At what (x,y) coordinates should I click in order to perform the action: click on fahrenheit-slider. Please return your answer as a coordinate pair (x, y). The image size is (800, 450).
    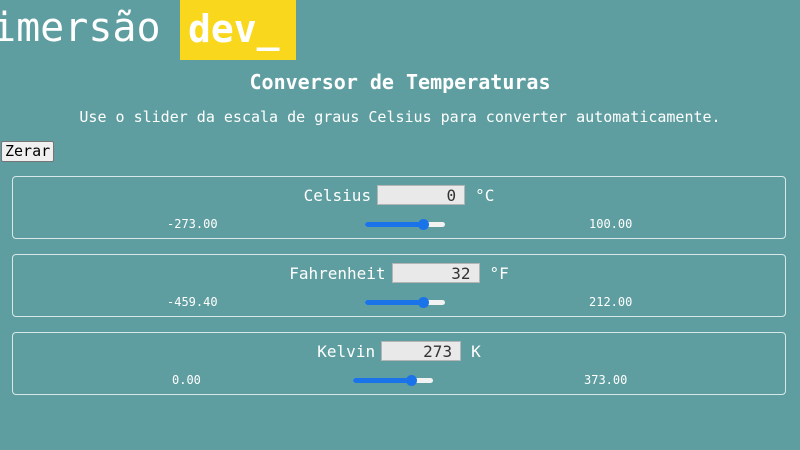
    Looking at the image, I should click on (405, 302).